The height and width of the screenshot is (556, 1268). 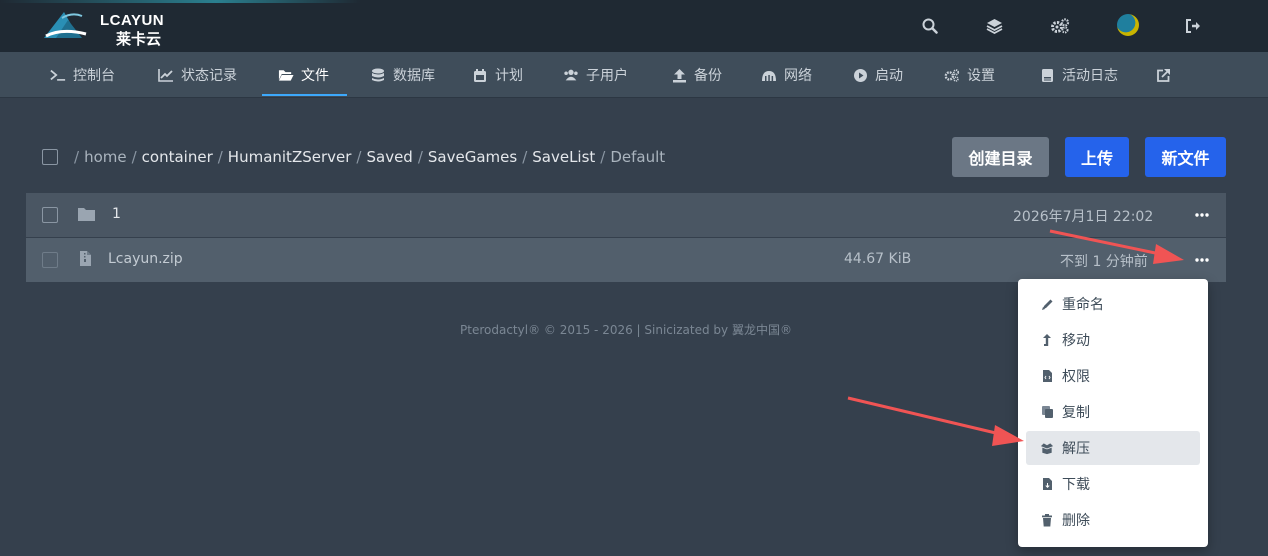 What do you see at coordinates (286, 75) in the screenshot?
I see `folder-open-icon` at bounding box center [286, 75].